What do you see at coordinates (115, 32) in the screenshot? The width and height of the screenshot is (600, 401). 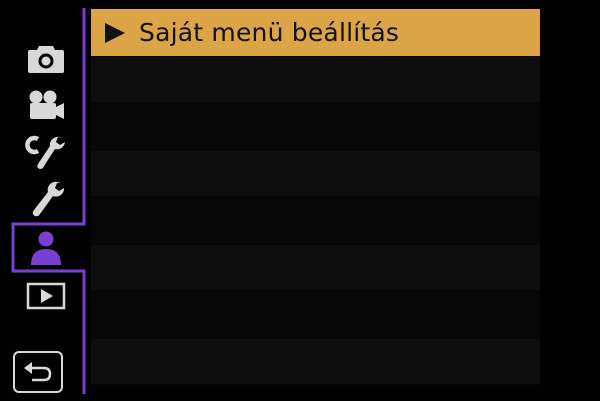 I see `triangle-right-icon` at bounding box center [115, 32].